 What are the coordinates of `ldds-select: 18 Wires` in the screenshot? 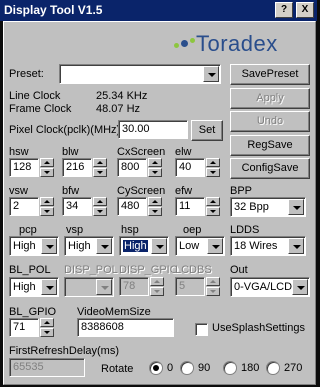 It's located at (268, 246).